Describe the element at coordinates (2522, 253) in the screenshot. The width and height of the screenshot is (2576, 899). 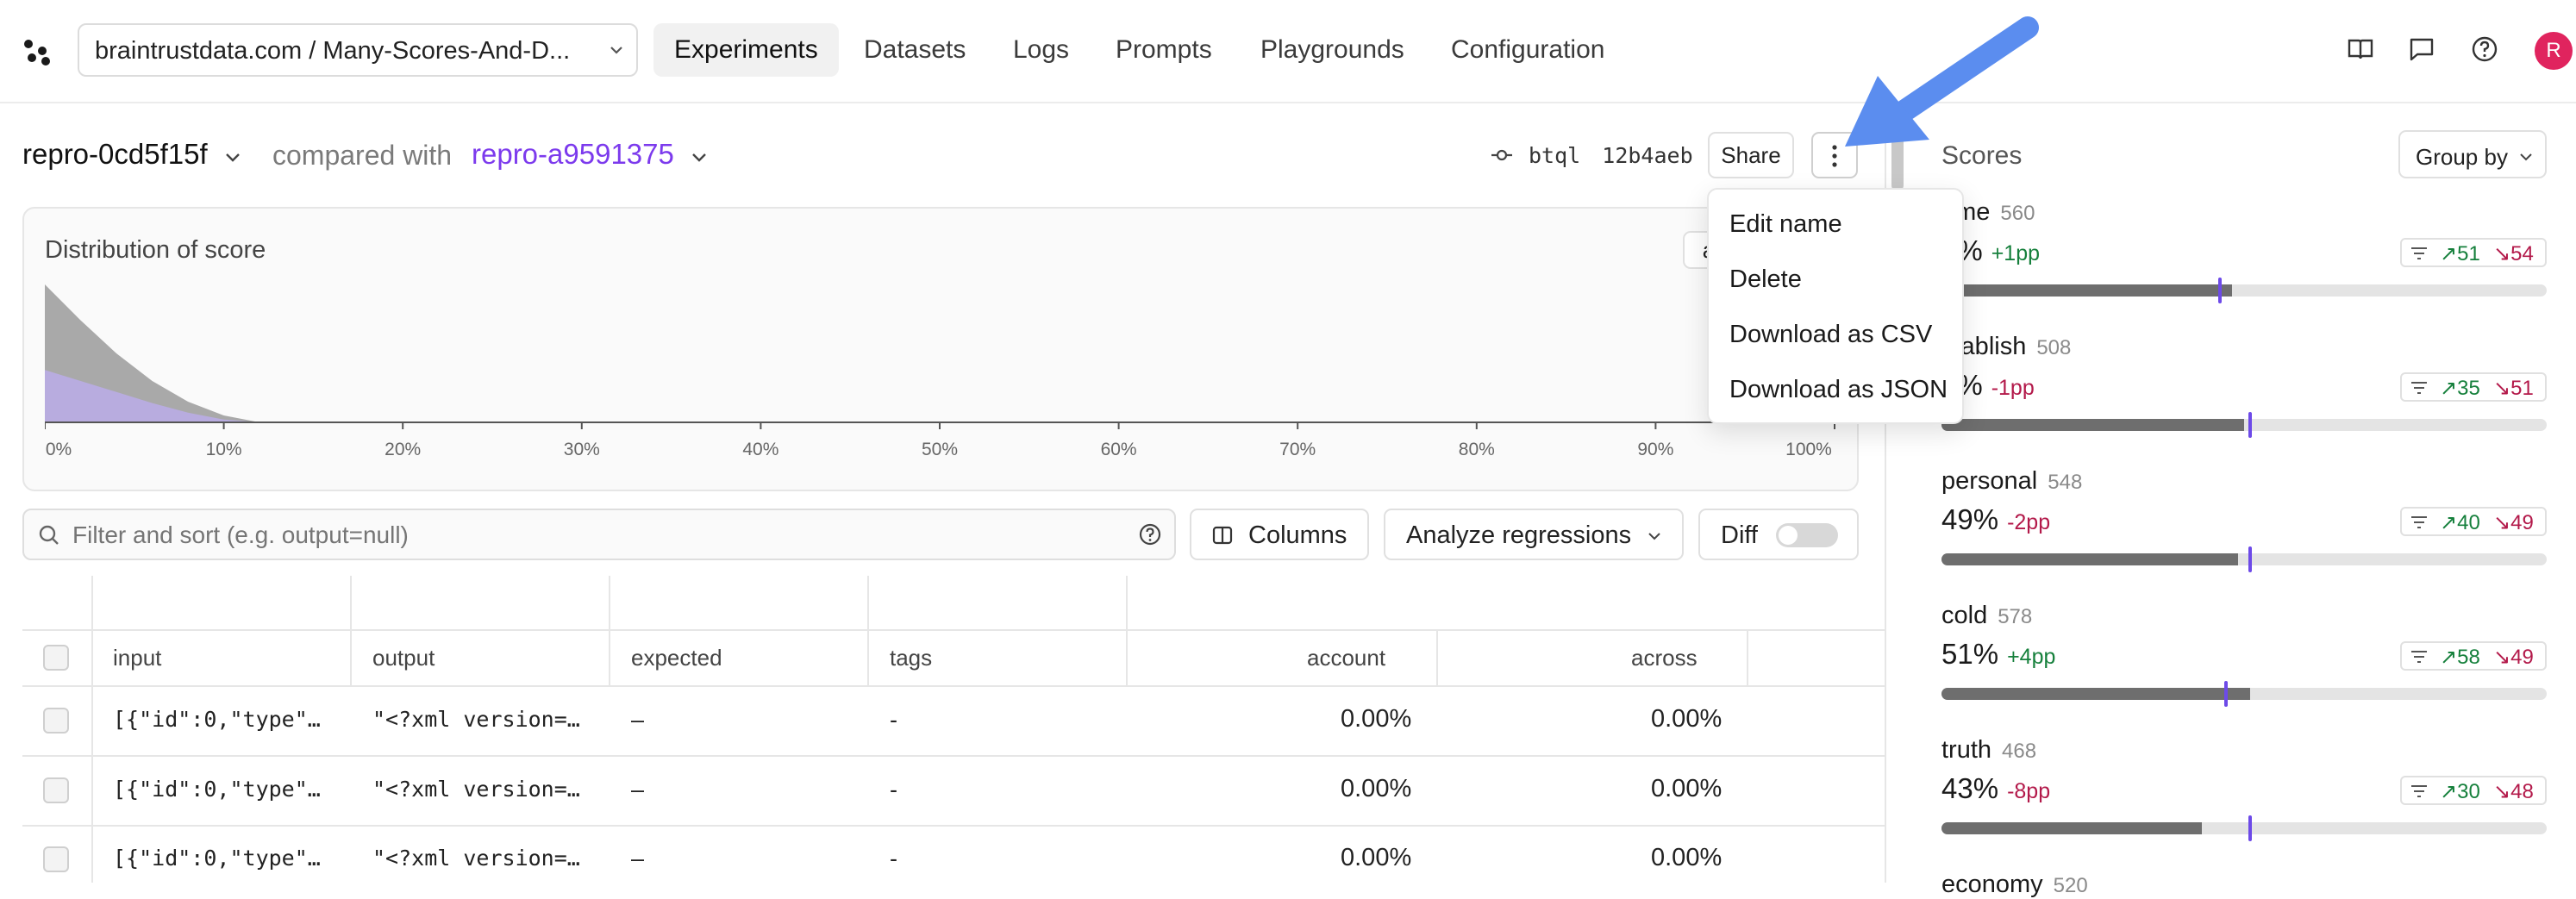
I see `regressions-value: 54` at that location.